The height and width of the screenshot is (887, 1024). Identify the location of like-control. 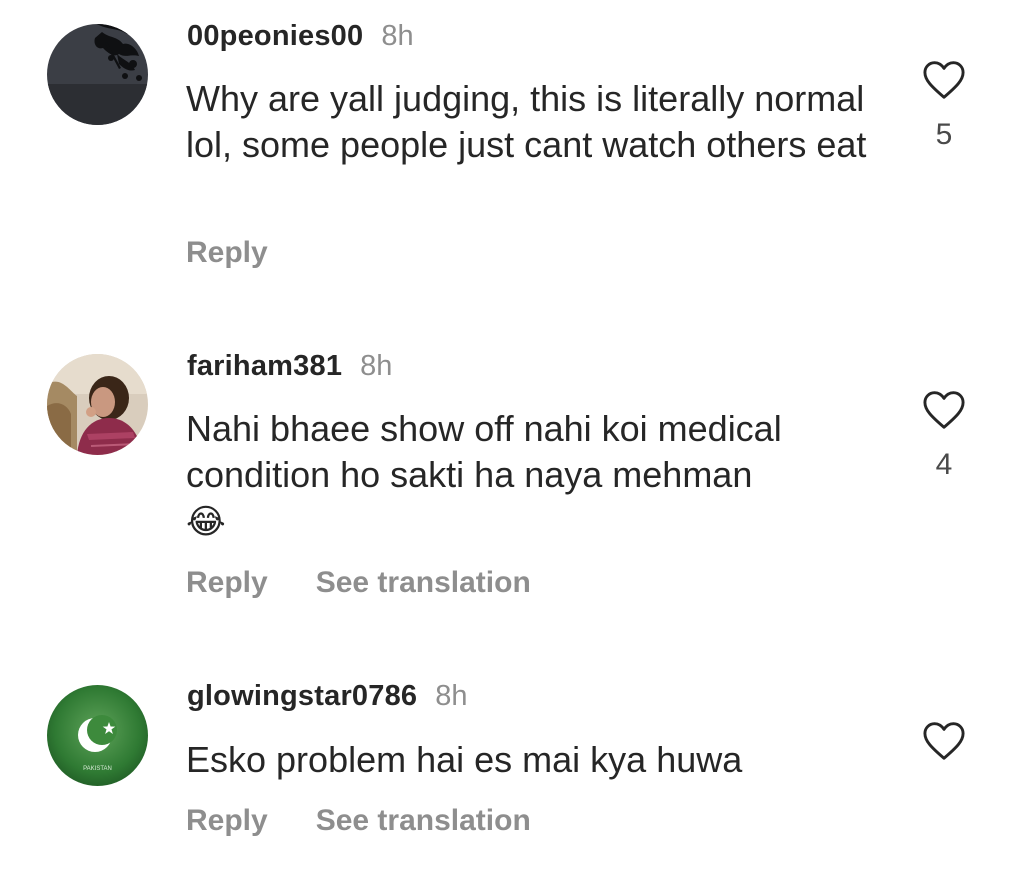
(944, 741).